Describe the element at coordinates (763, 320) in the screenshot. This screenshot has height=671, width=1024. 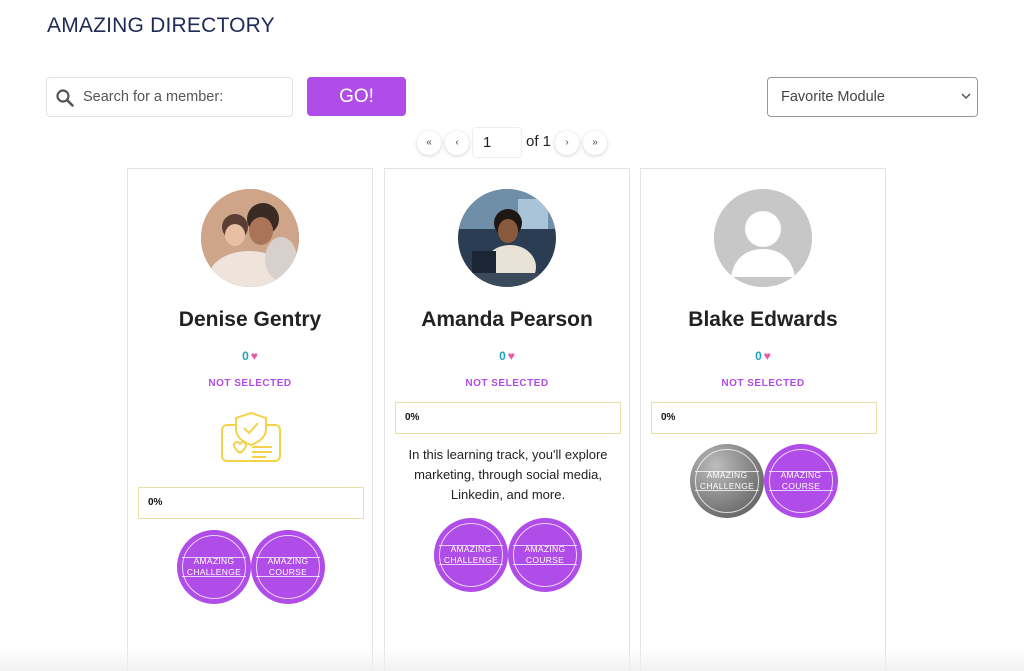
I see `member-name: Blake Edwards` at that location.